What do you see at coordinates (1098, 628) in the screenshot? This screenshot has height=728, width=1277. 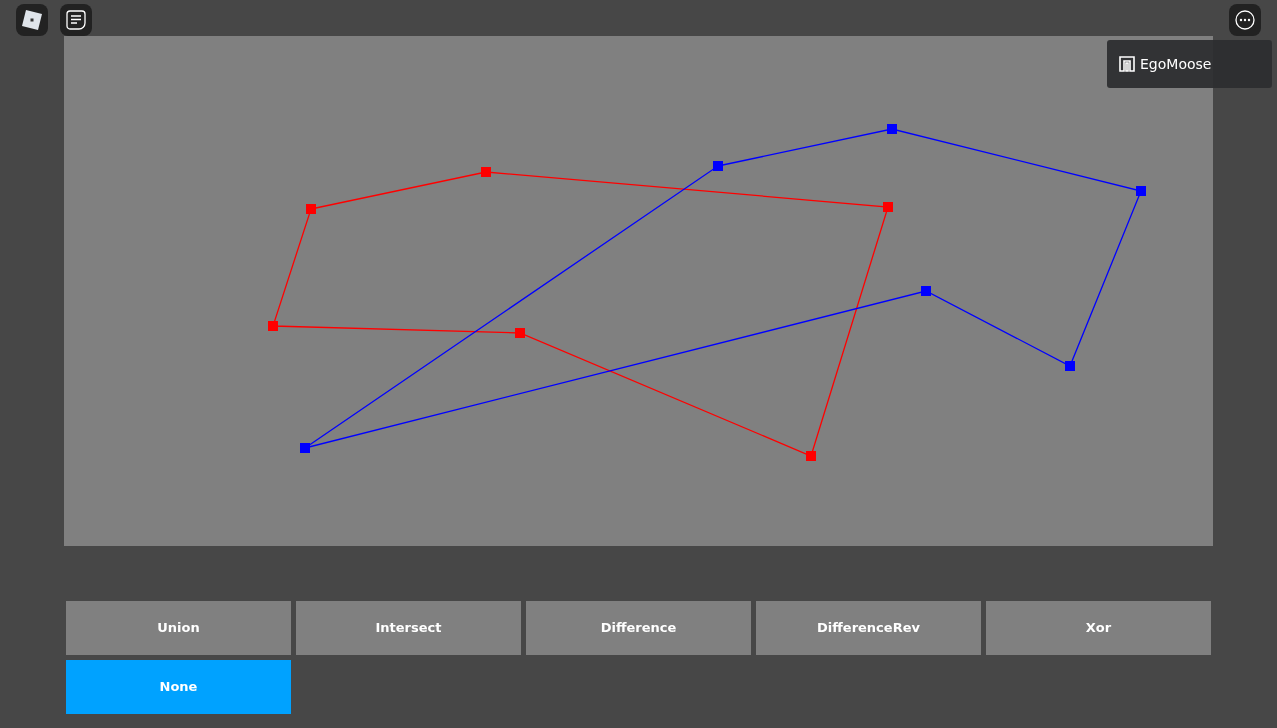 I see `operation-button: Xor` at bounding box center [1098, 628].